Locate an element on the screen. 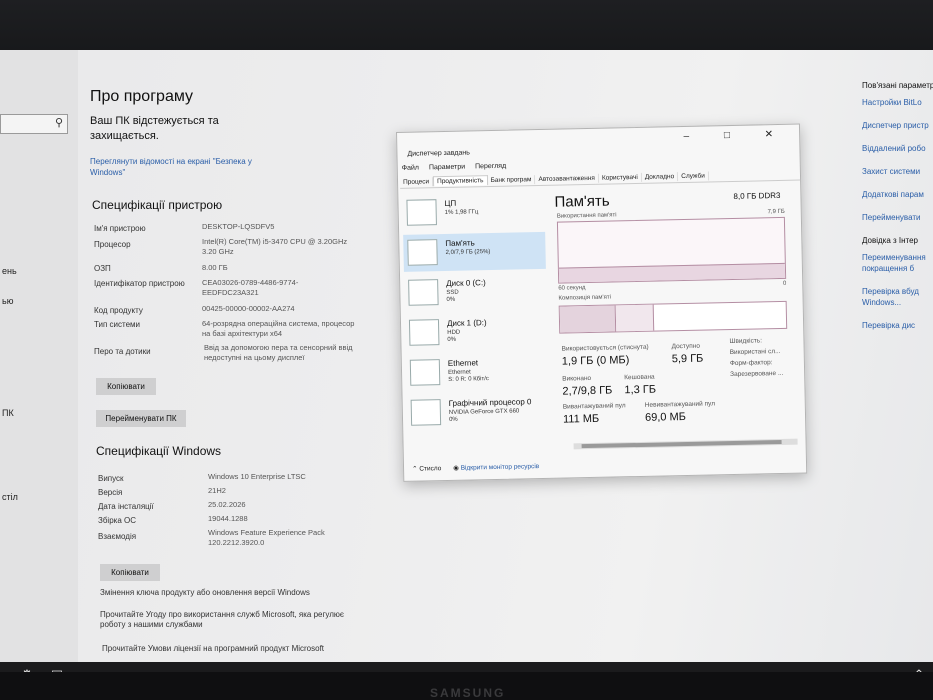  resource-sub: 1% 1,98 ГГц is located at coordinates (461, 212).